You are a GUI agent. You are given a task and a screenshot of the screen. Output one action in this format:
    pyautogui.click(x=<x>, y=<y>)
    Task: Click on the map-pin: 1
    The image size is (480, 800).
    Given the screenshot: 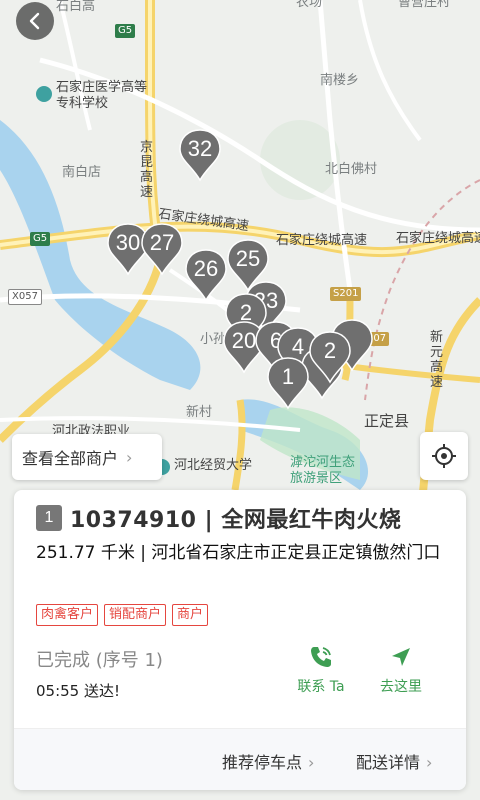 What is the action you would take?
    pyautogui.click(x=288, y=383)
    